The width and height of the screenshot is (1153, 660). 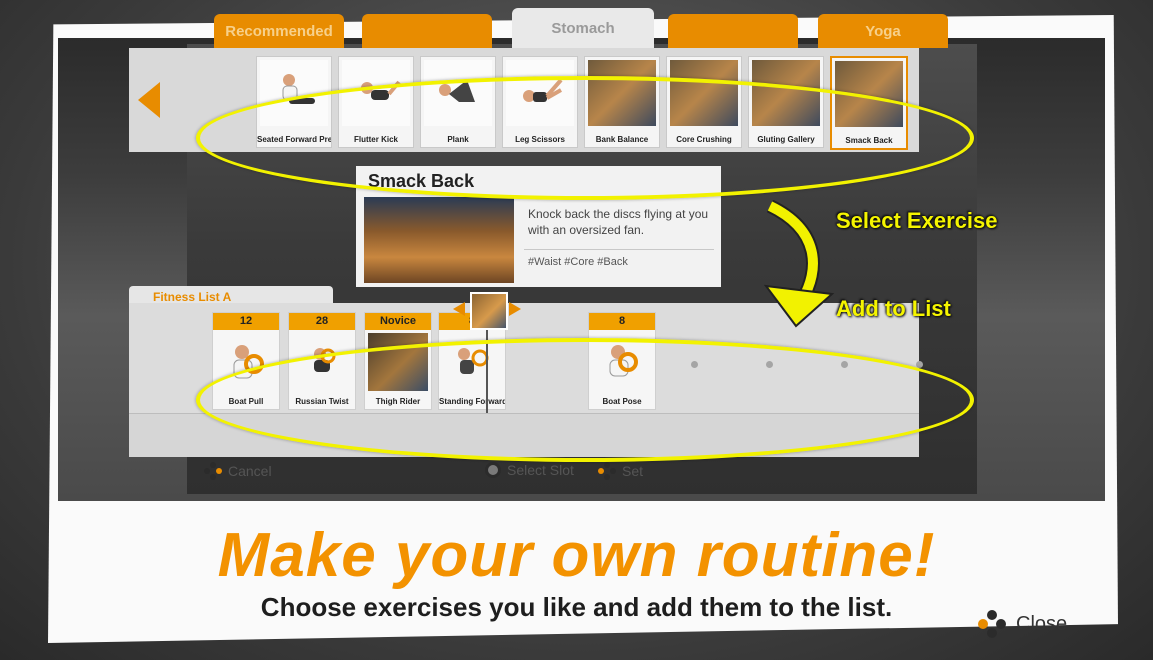 I want to click on cursor-left-arrow-icon, so click(x=459, y=309).